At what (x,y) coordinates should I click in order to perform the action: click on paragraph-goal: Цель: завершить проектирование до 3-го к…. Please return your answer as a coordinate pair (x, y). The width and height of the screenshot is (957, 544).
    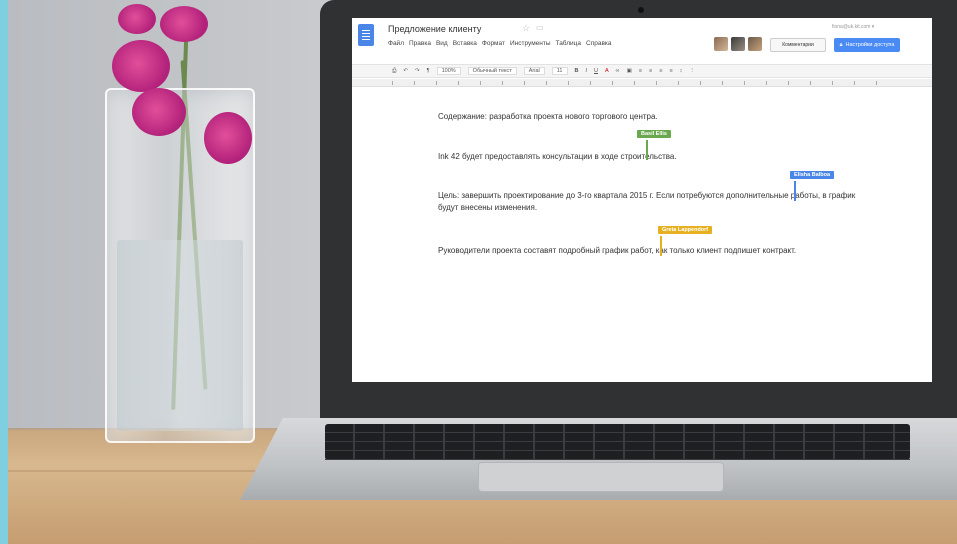
    Looking at the image, I should click on (653, 202).